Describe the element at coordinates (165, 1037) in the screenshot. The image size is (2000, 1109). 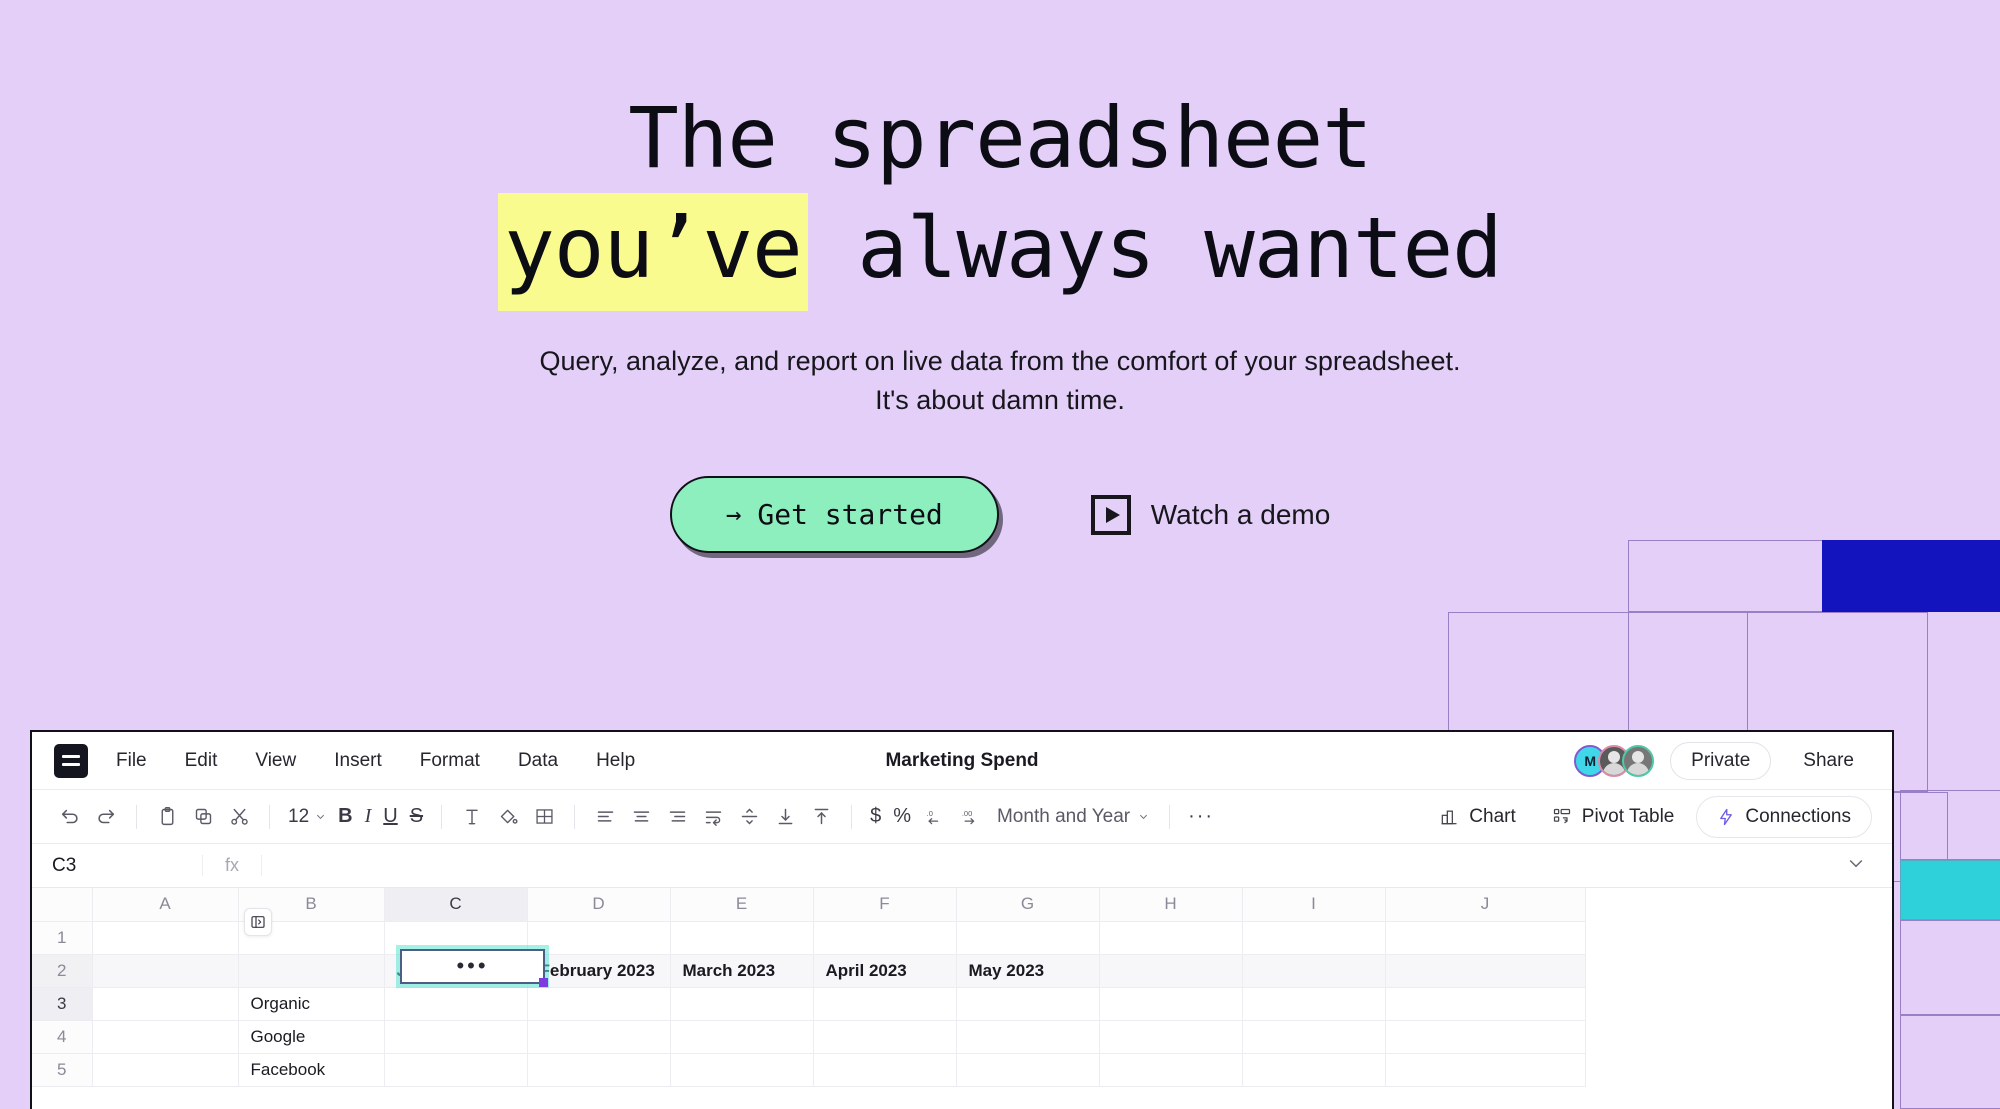
I see `cell-a4` at that location.